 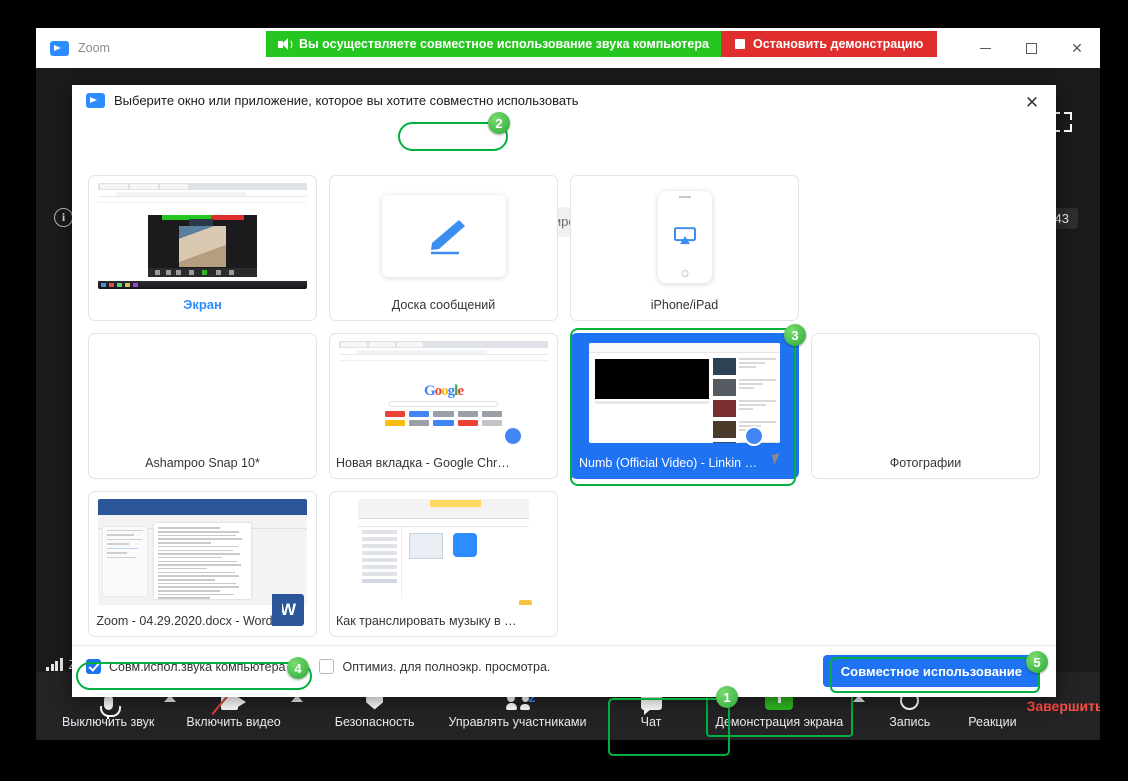 What do you see at coordinates (925, 394) in the screenshot?
I see `photos-preview` at bounding box center [925, 394].